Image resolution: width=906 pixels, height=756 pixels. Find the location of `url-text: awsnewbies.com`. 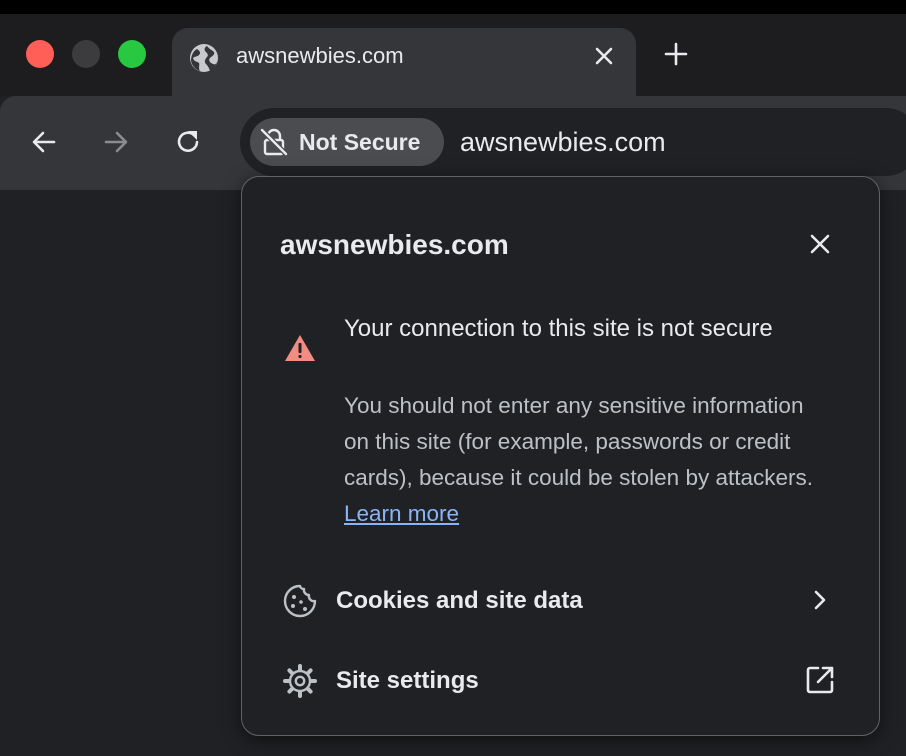

url-text: awsnewbies.com is located at coordinates (563, 142).